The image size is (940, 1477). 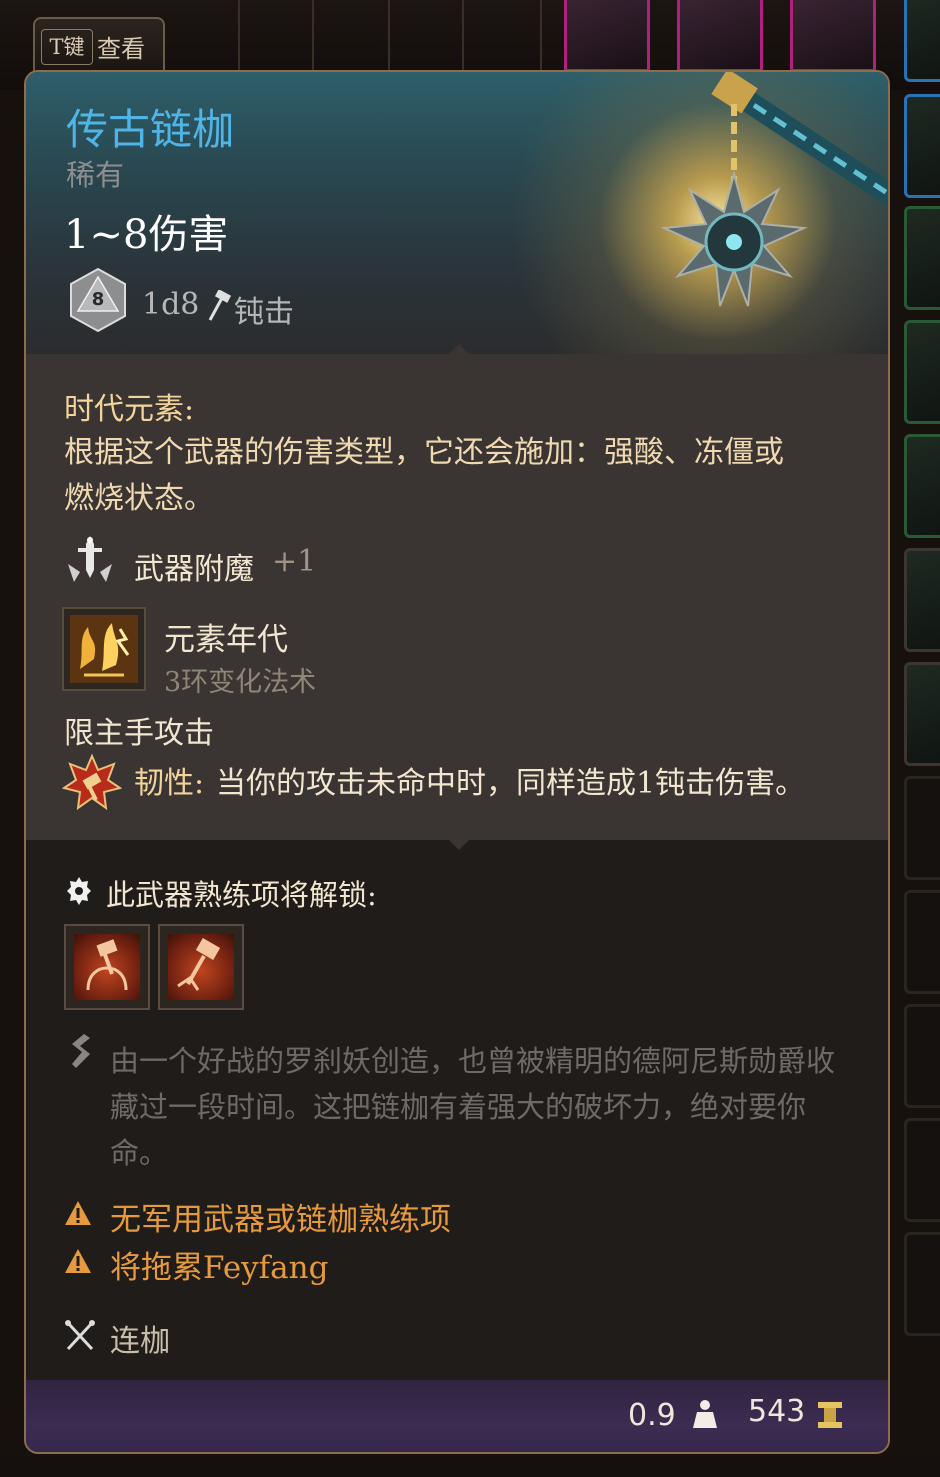 What do you see at coordinates (121, 49) in the screenshot?
I see `view-tab-label: 查看` at bounding box center [121, 49].